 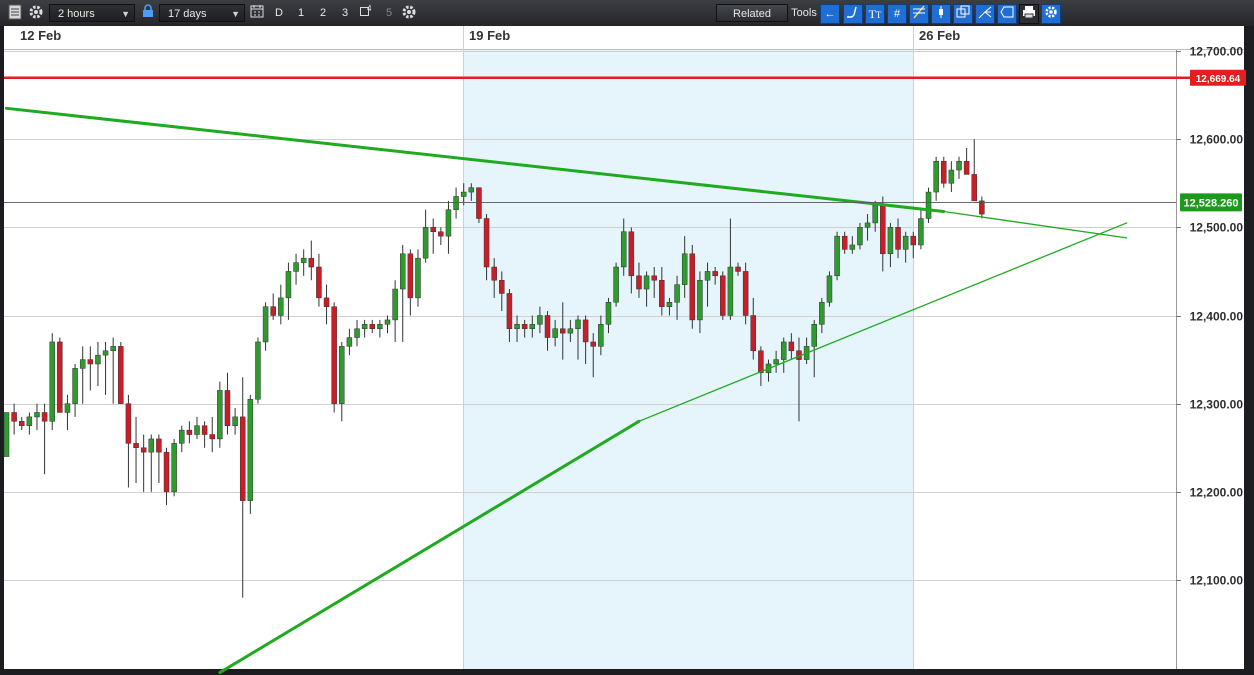 What do you see at coordinates (125, 14) in the screenshot?
I see `chevron-down-icon: ▼` at bounding box center [125, 14].